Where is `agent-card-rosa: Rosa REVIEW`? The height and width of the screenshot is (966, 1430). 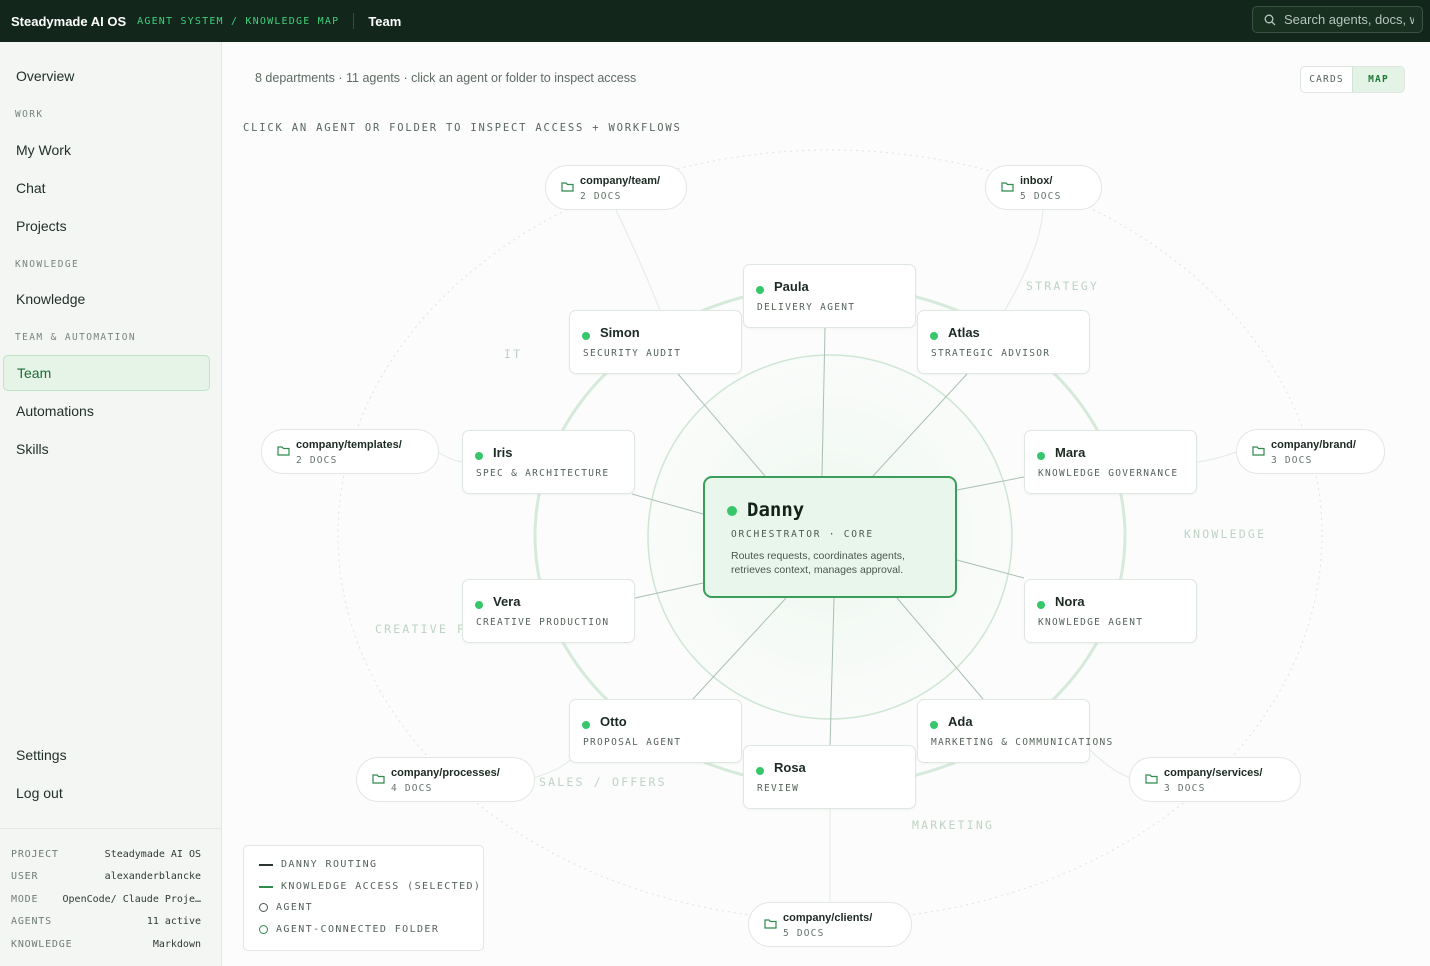
agent-card-rosa: Rosa REVIEW is located at coordinates (829, 777).